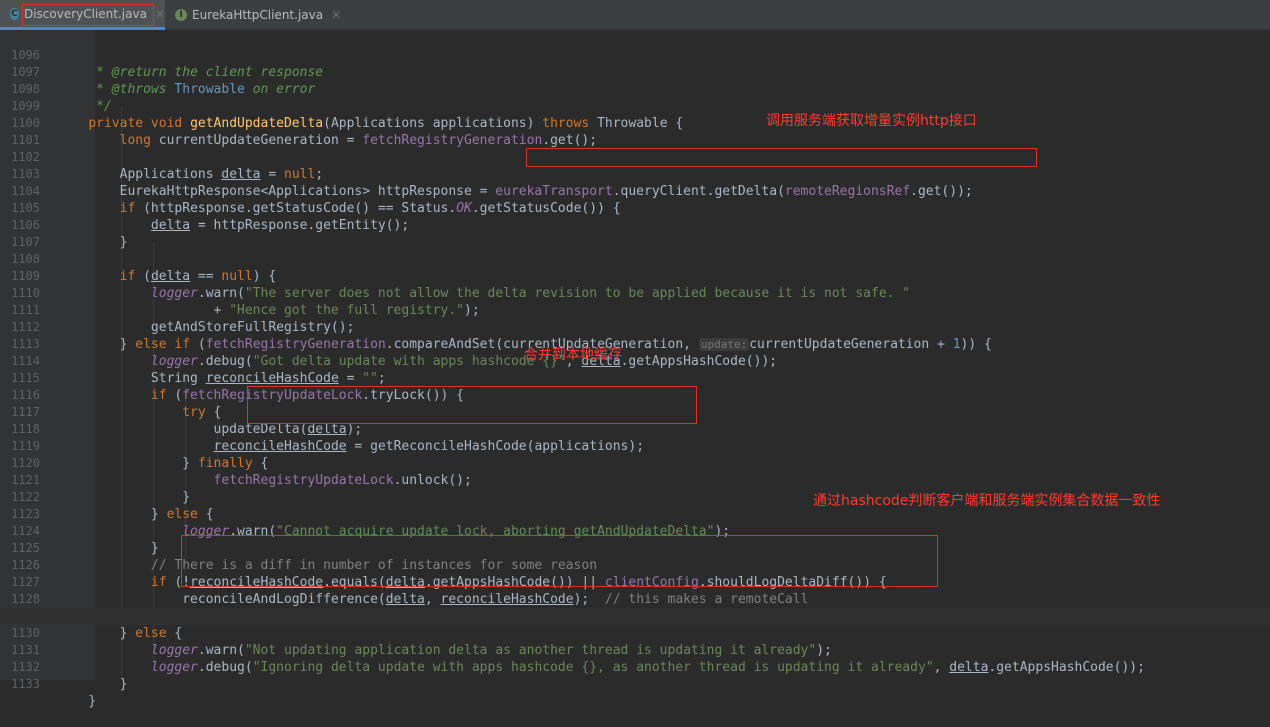 The image size is (1270, 727). Describe the element at coordinates (14, 13) in the screenshot. I see `class-icon: C` at that location.